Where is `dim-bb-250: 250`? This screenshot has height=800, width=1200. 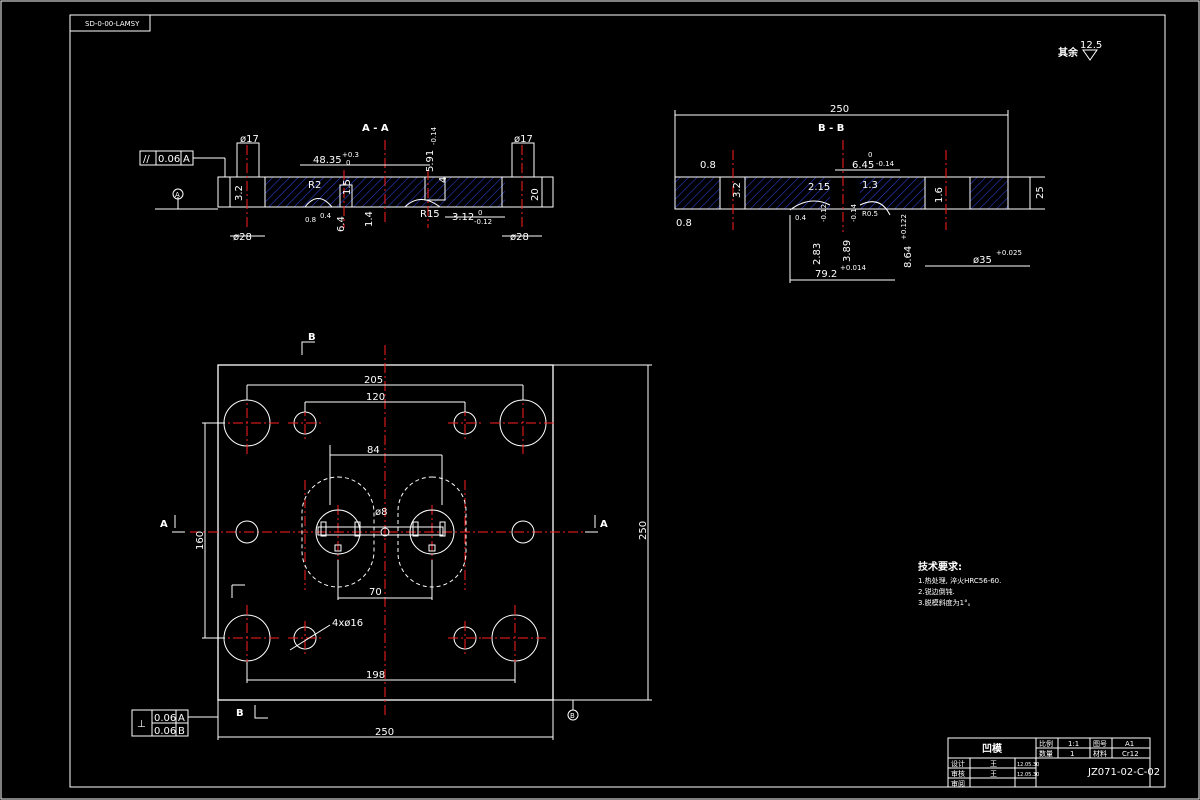 dim-bb-250: 250 is located at coordinates (839, 109).